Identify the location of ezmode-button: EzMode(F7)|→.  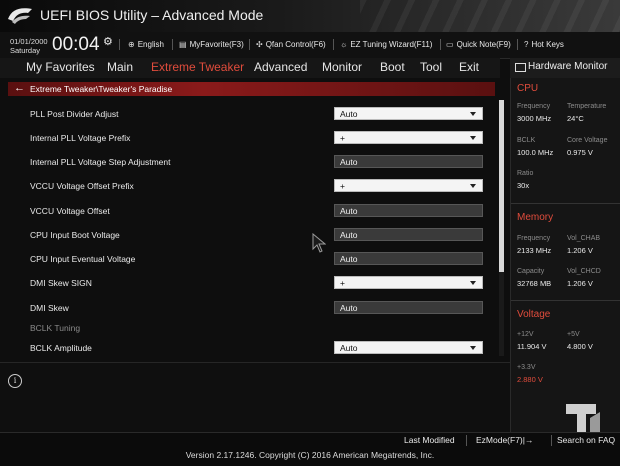
(504, 440).